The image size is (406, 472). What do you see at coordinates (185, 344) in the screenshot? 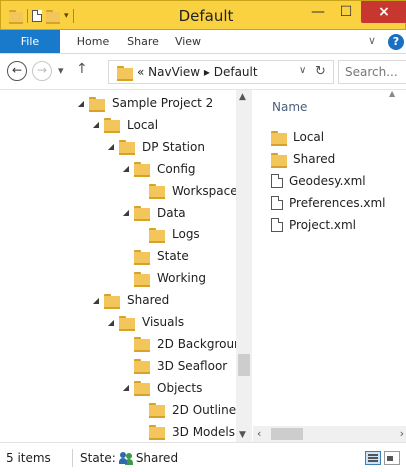
I see `tree-item: ◢2D Background` at bounding box center [185, 344].